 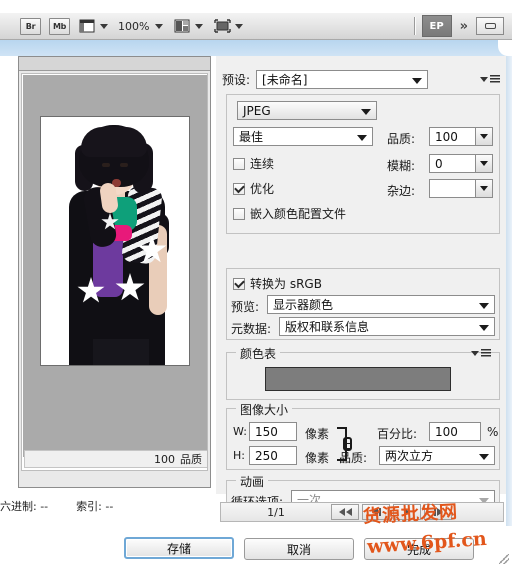 I want to click on embed-profile-checkbox, so click(x=239, y=213).